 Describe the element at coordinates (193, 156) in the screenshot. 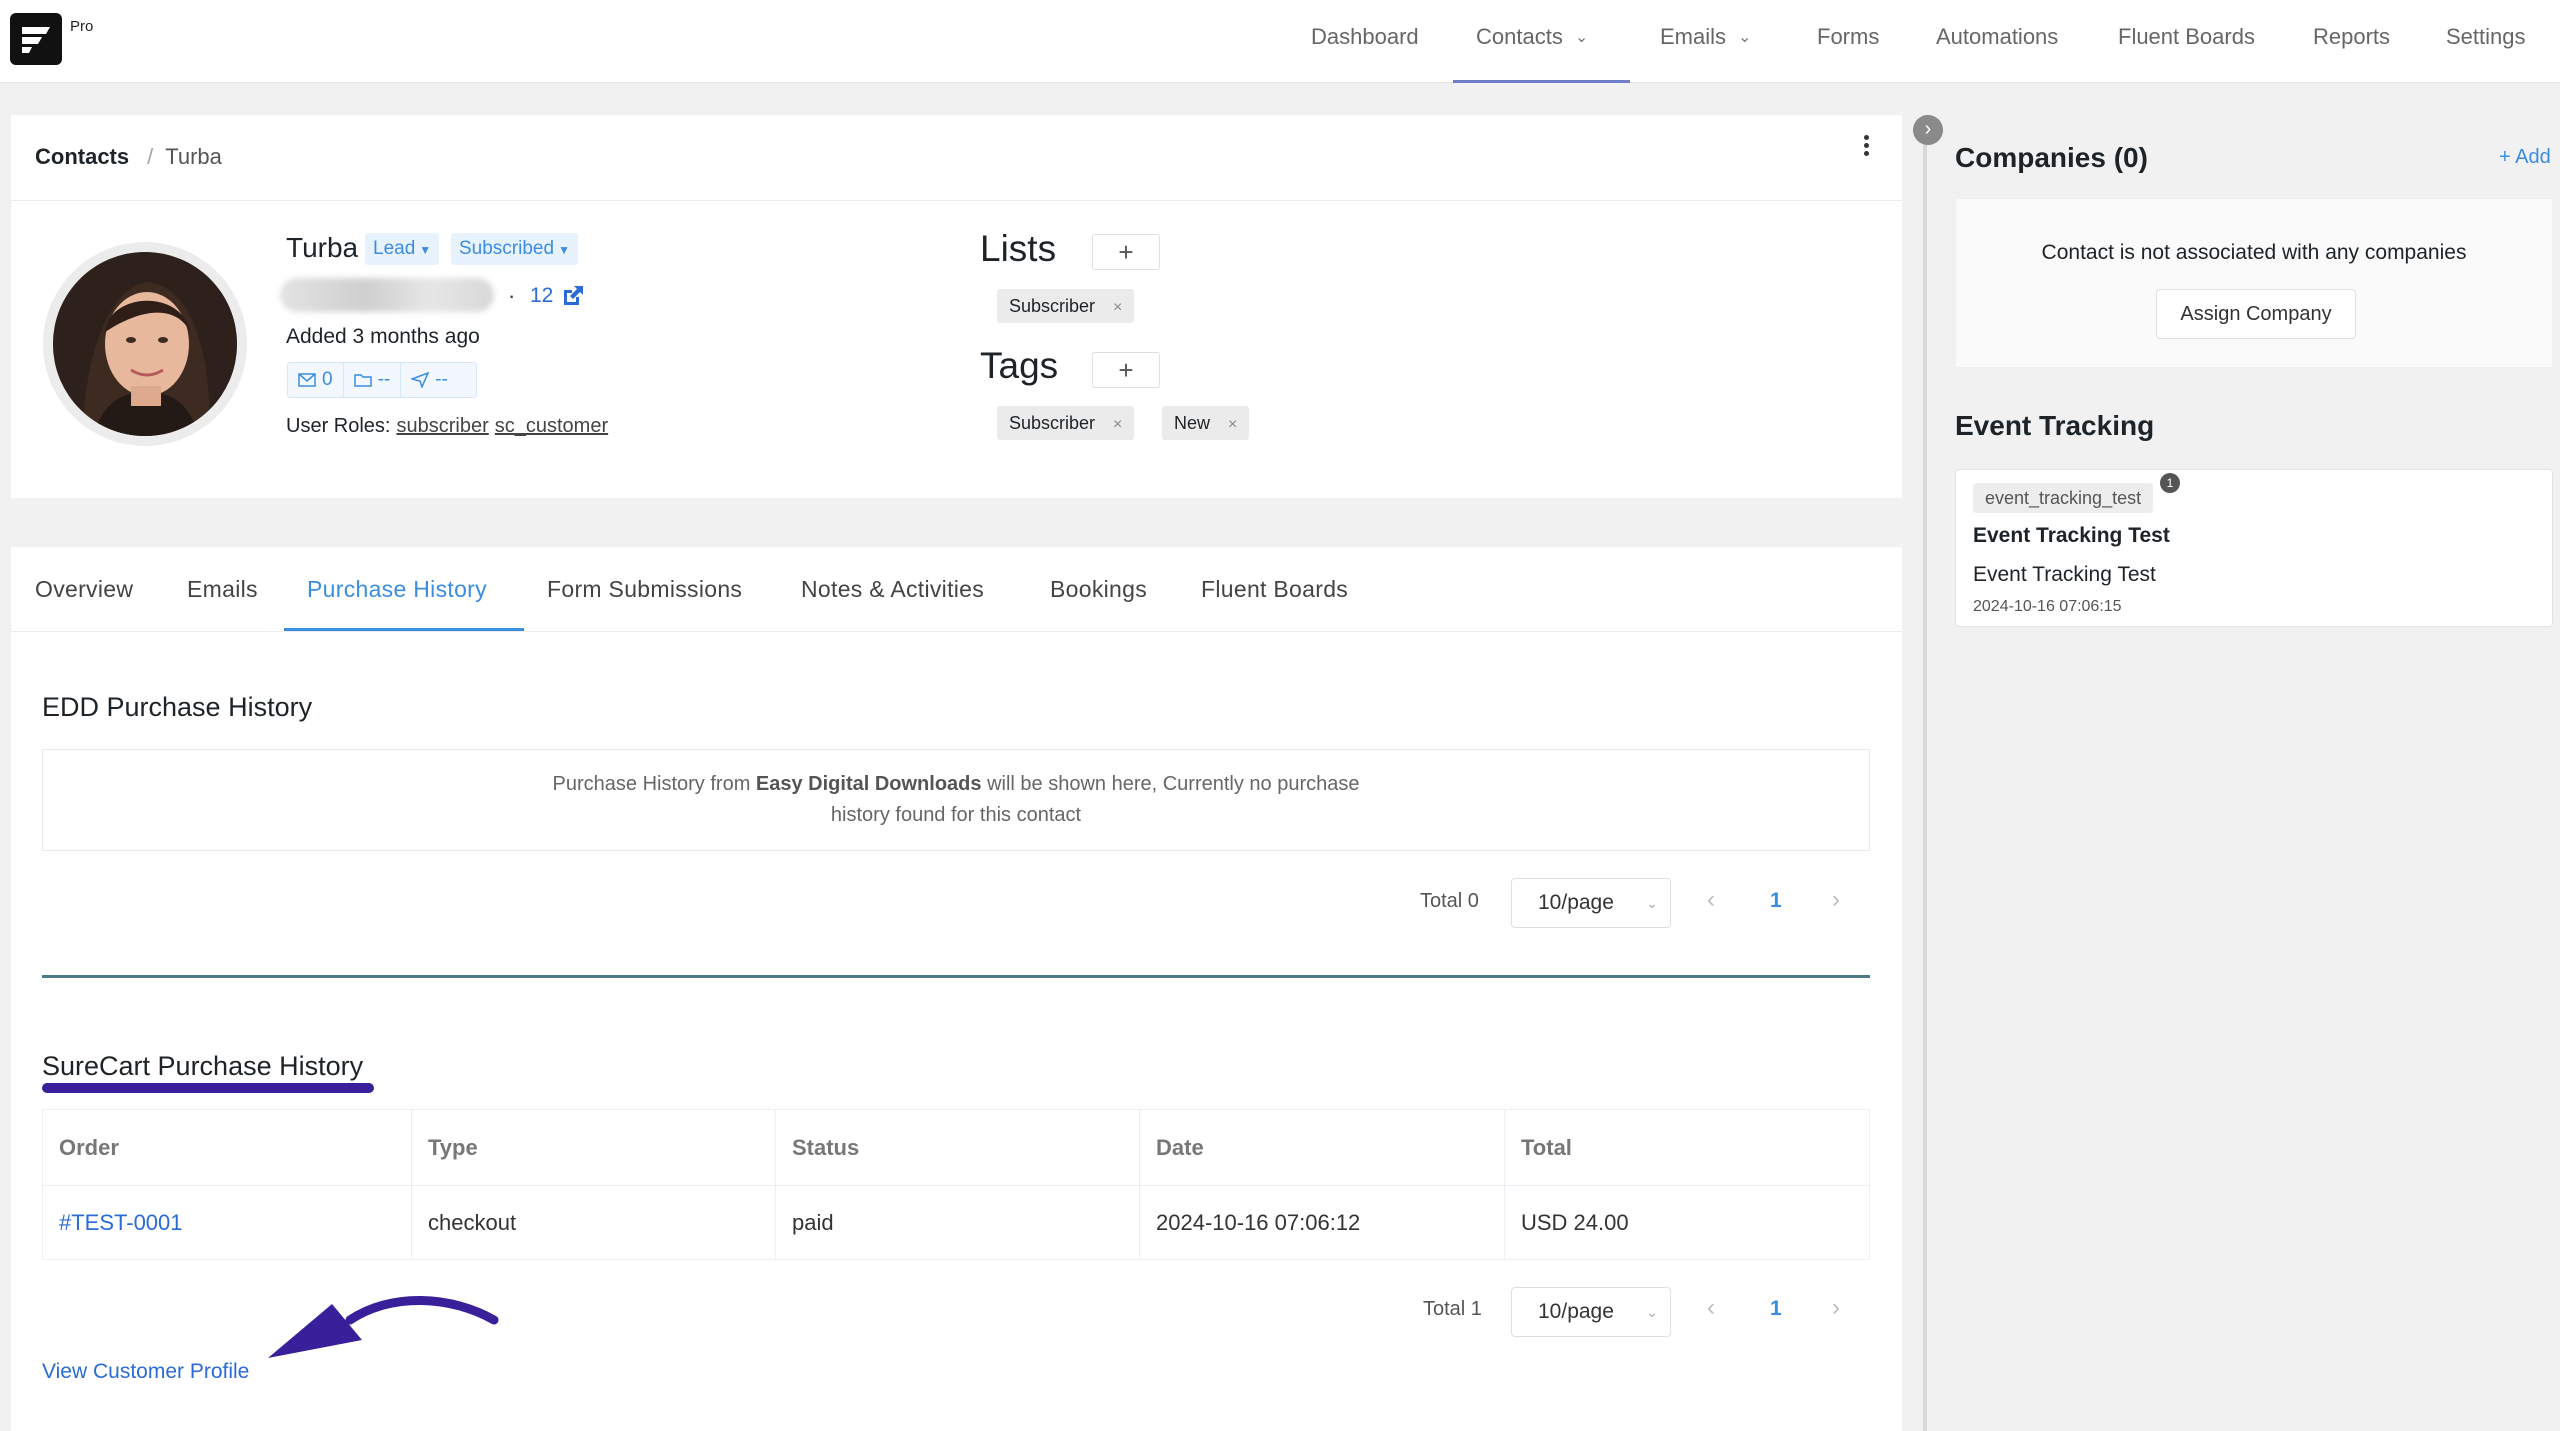

I see `breadcrumb-current: Turba` at that location.